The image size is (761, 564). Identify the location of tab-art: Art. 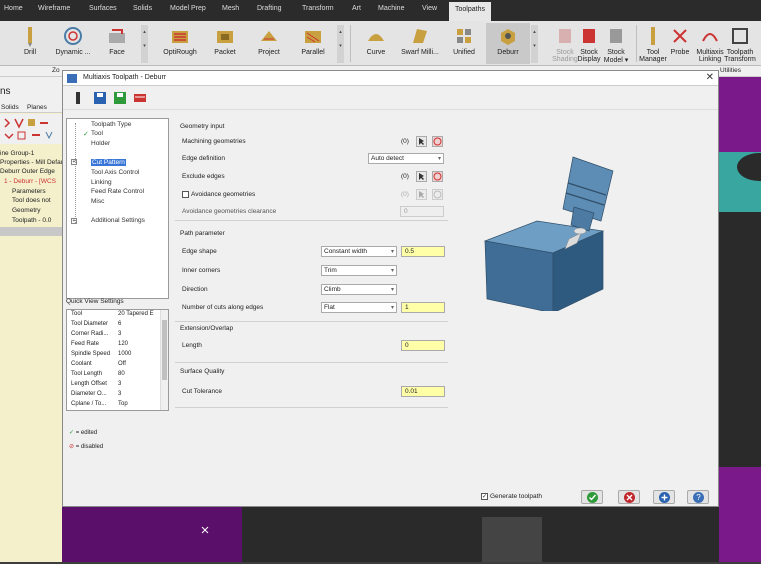
(356, 8).